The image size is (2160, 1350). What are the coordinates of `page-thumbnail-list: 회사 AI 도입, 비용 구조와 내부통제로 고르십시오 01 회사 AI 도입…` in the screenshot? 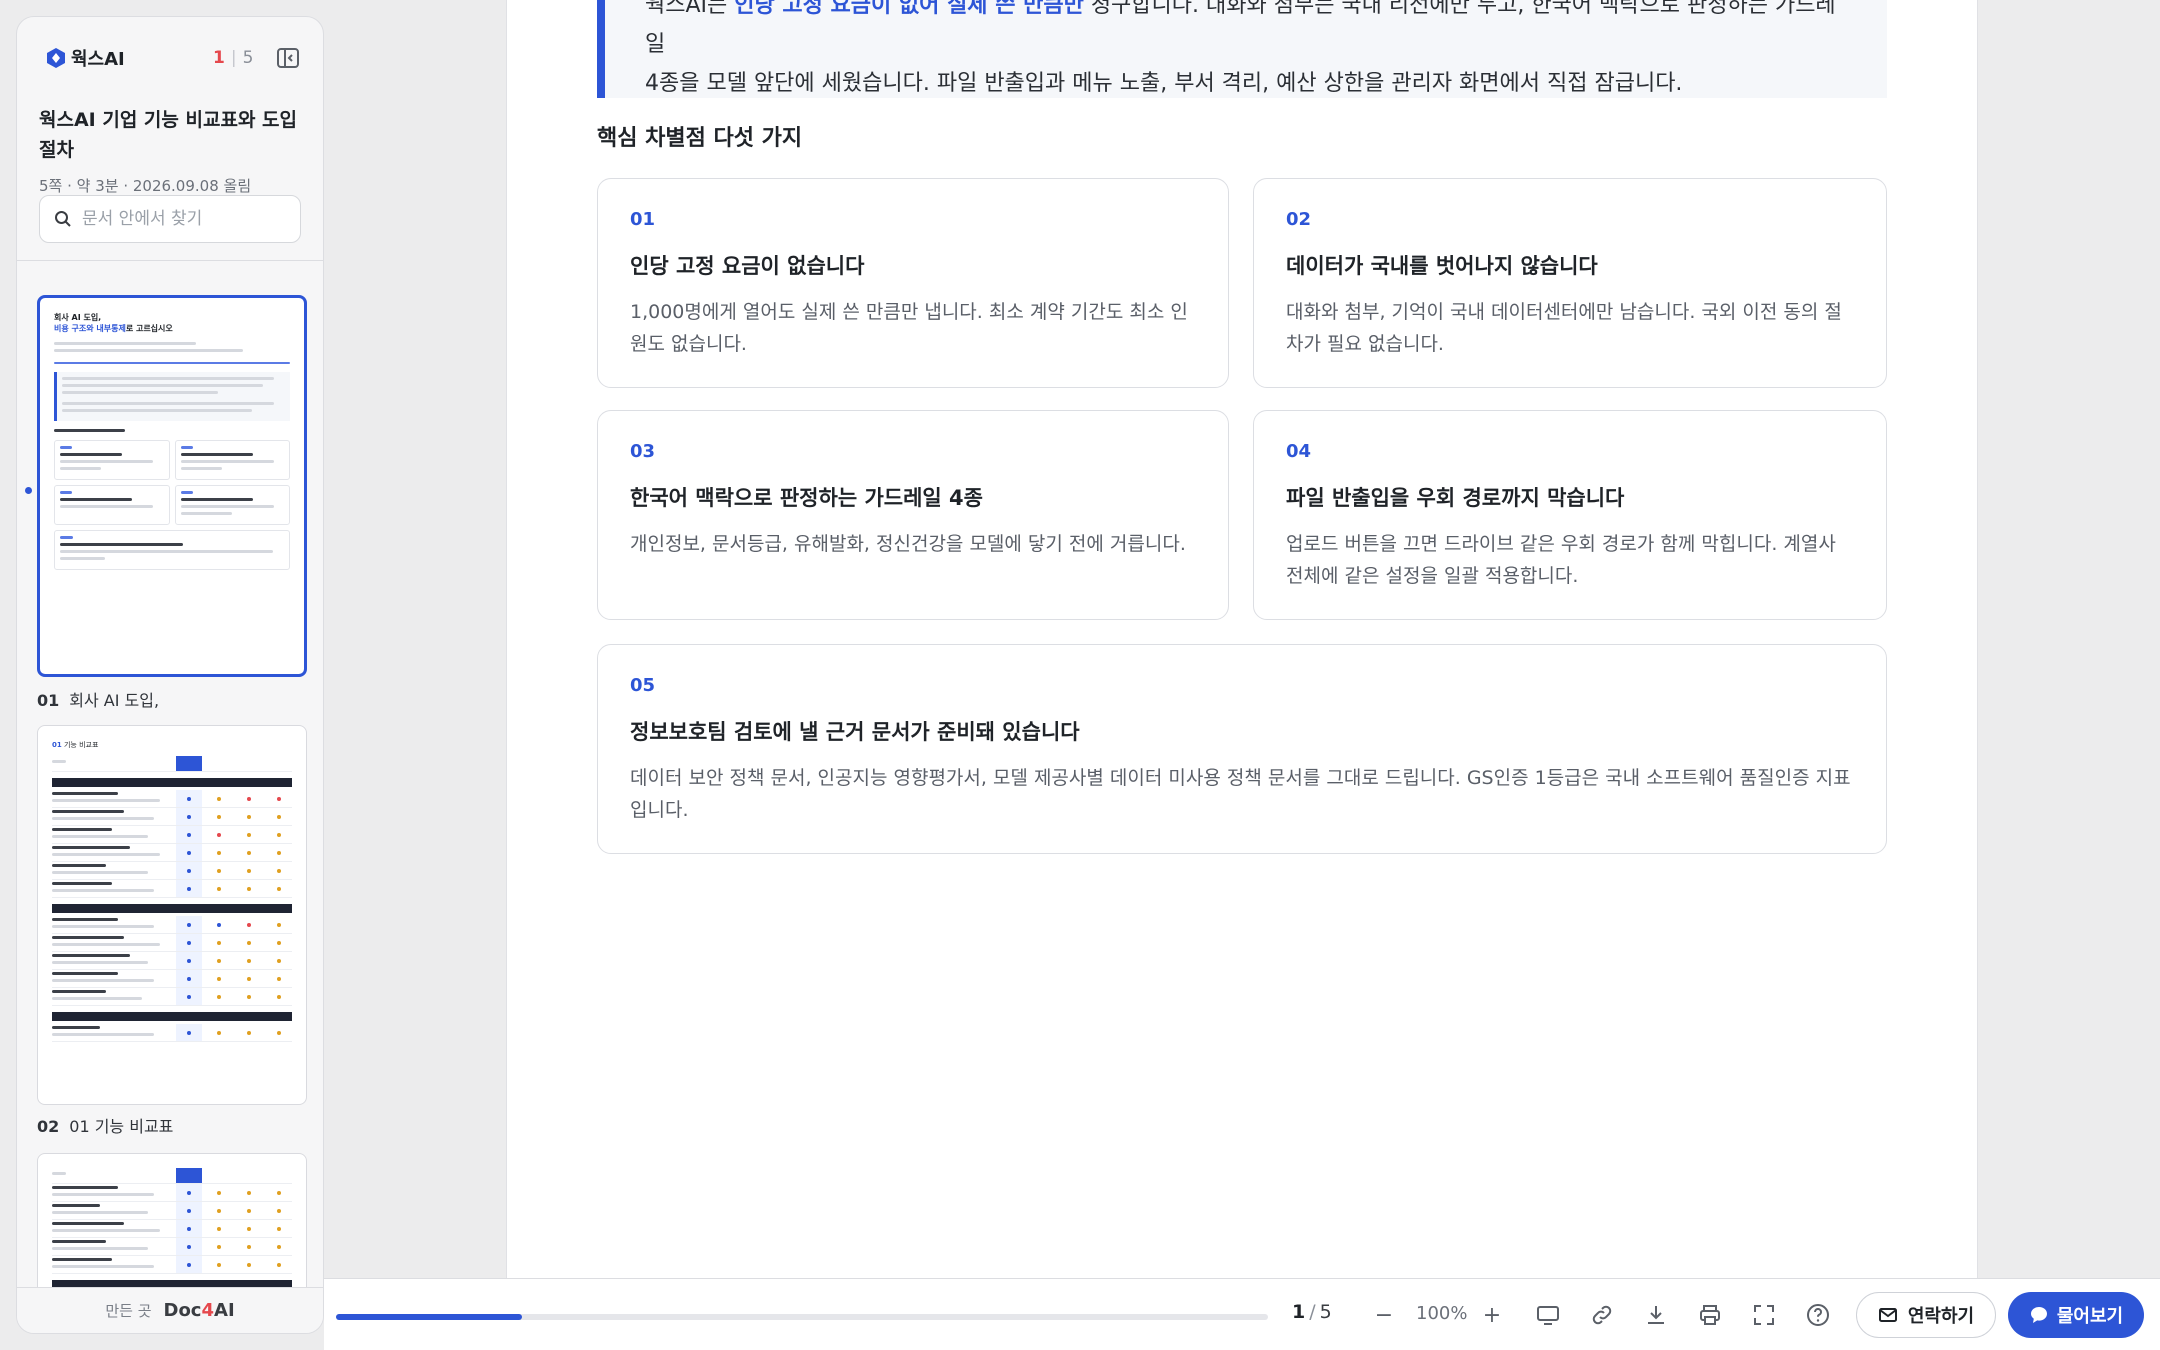 It's located at (170, 775).